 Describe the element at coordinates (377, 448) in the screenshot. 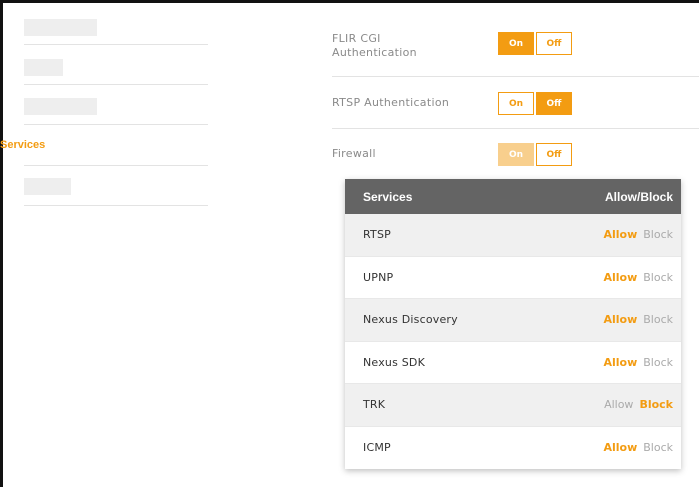

I see `service-name: ICMP` at that location.